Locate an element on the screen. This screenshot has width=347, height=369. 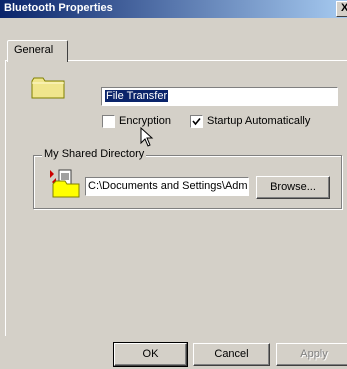
mouse-cursor-icon is located at coordinates (147, 137).